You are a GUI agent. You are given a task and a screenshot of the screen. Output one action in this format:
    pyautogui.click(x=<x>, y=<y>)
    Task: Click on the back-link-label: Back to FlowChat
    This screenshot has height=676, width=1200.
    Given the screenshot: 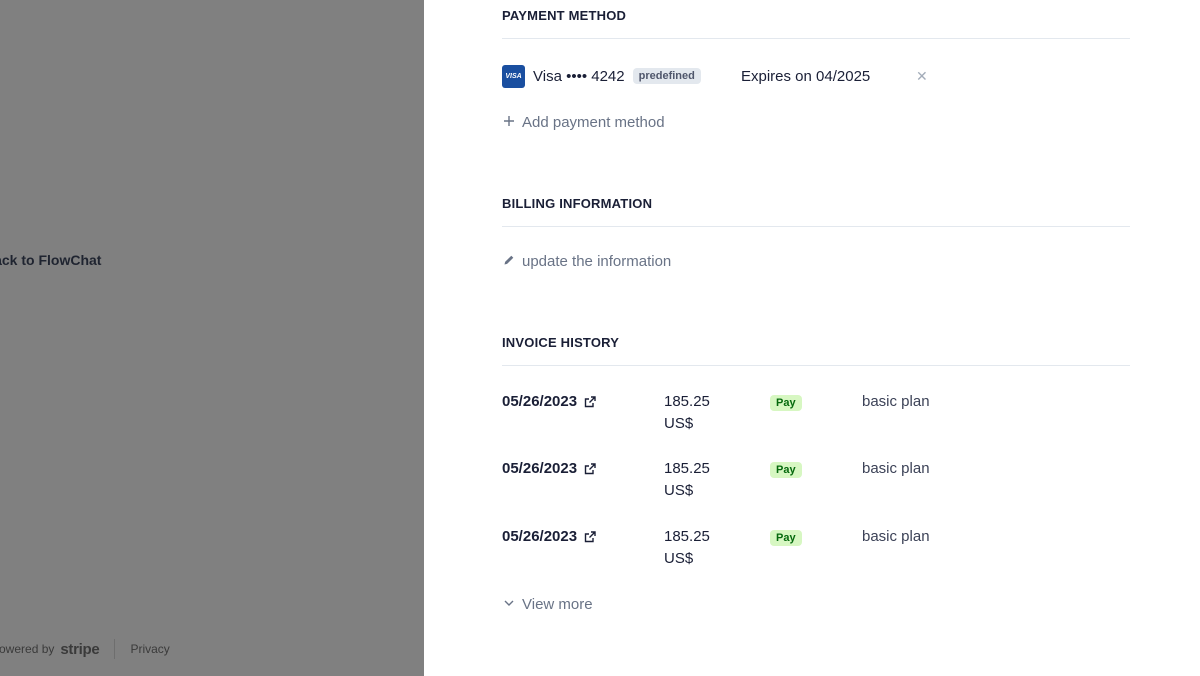 What is the action you would take?
    pyautogui.click(x=51, y=260)
    